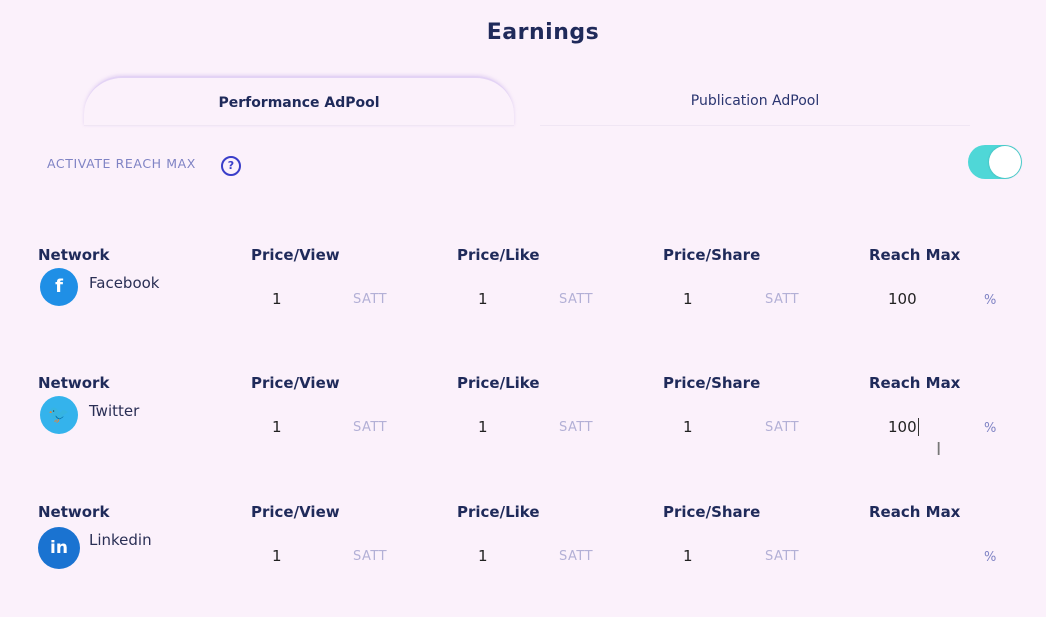 This screenshot has width=1046, height=617. Describe the element at coordinates (121, 163) in the screenshot. I see `activate-reach-max-label: ACTIVATE REACH MAX` at that location.